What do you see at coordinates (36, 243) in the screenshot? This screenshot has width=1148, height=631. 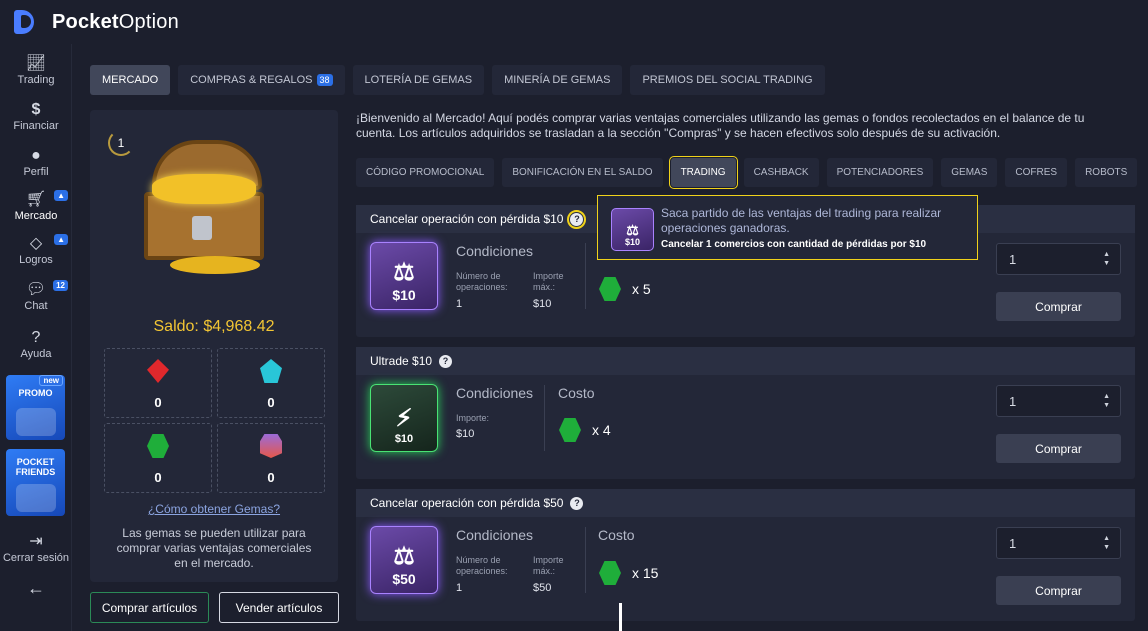 I see `diamond-icon: ◇` at bounding box center [36, 243].